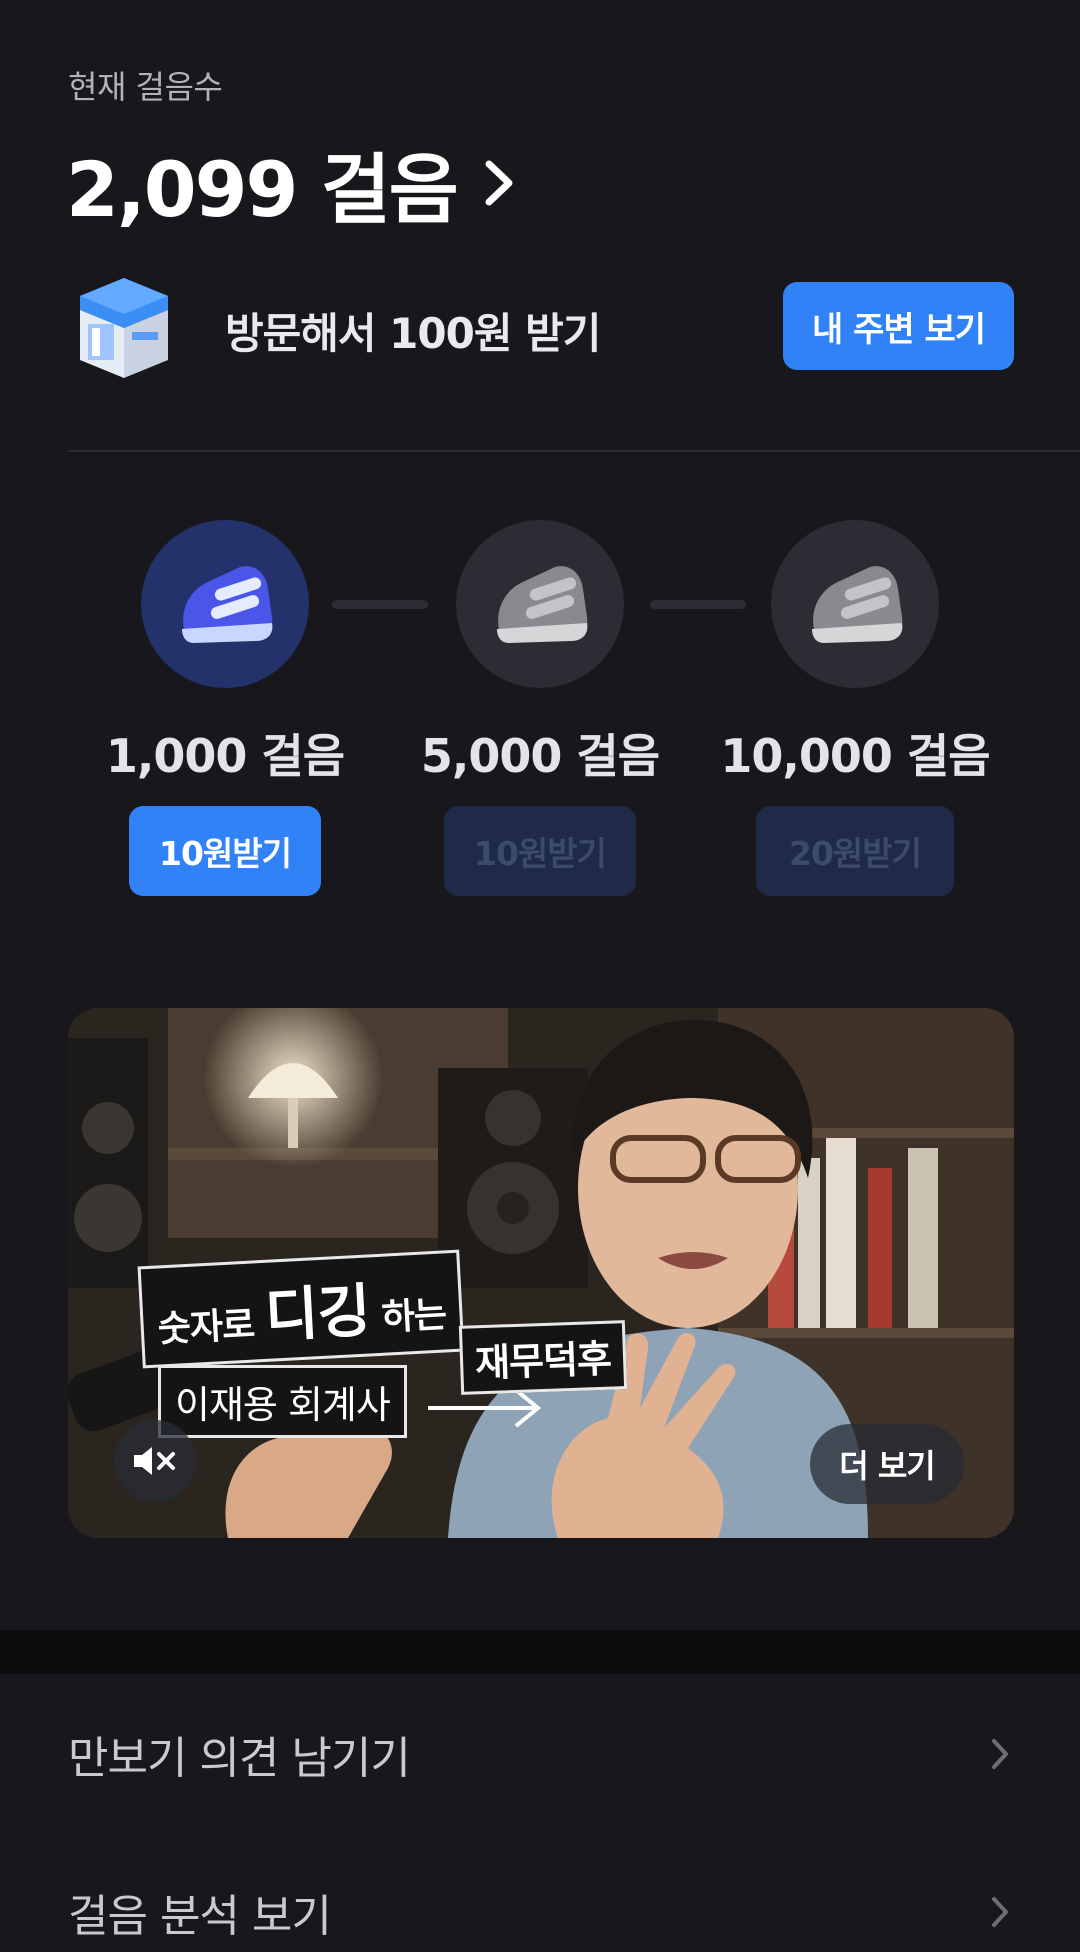 This screenshot has width=1080, height=1952. Describe the element at coordinates (282, 1401) in the screenshot. I see `video-caption-name: 이재용 회계사` at that location.